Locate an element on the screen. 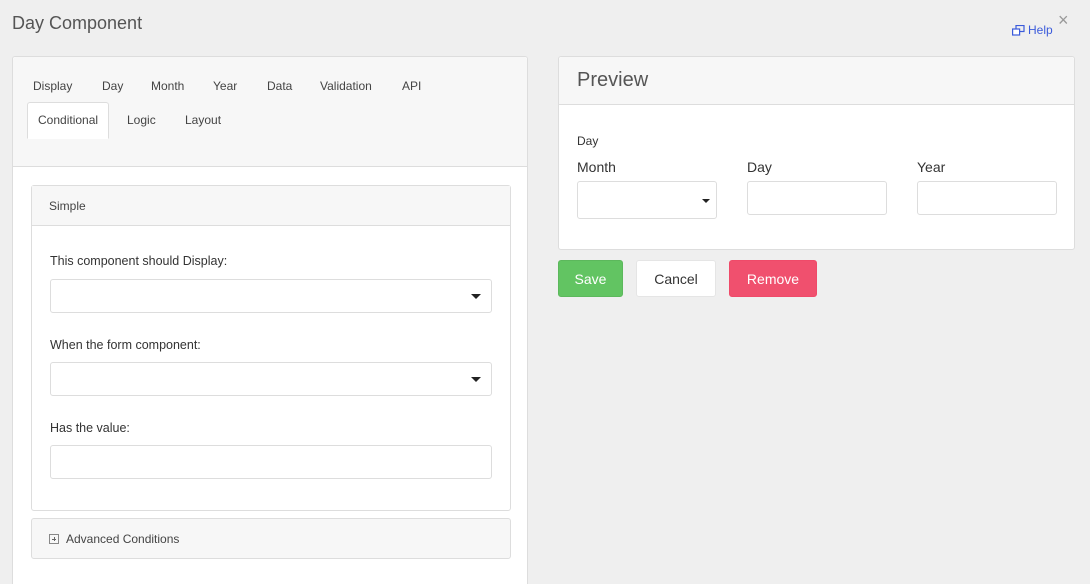 This screenshot has height=584, width=1090. preview-day-input is located at coordinates (817, 198).